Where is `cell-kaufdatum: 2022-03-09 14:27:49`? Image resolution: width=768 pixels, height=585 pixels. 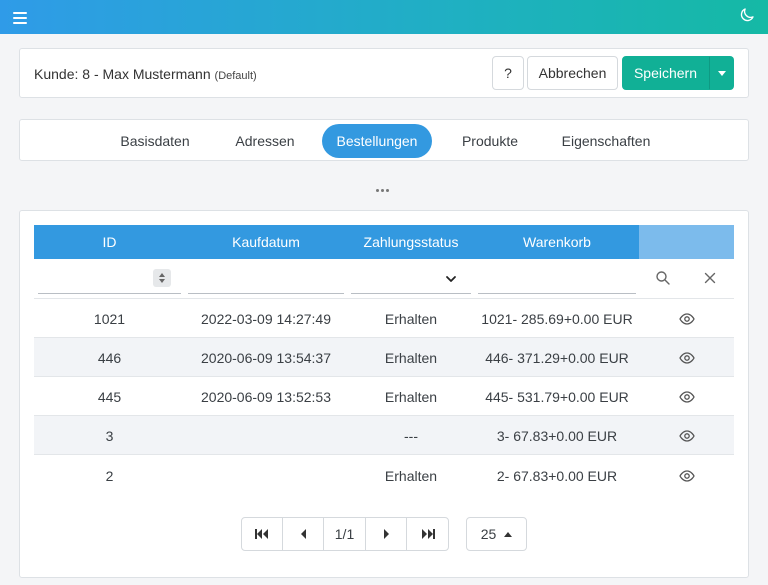
cell-kaufdatum: 2022-03-09 14:27:49 is located at coordinates (266, 318).